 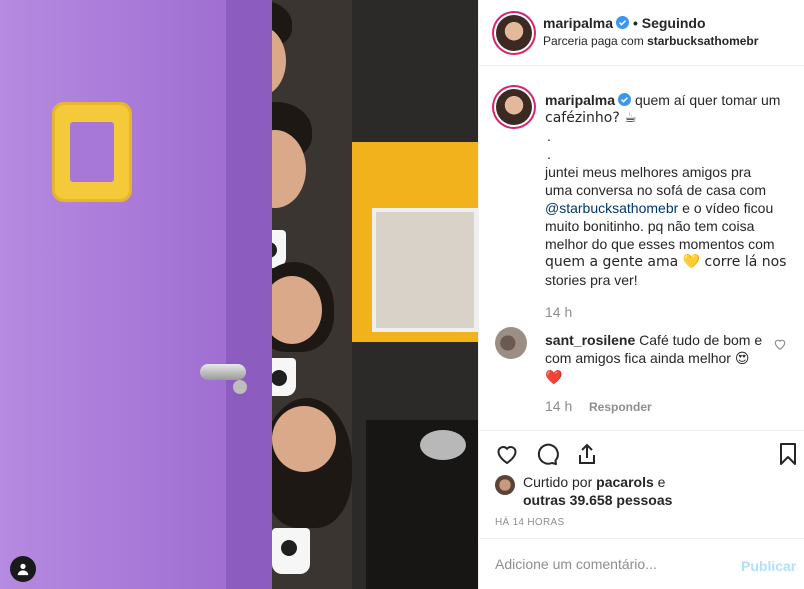 What do you see at coordinates (695, 340) in the screenshot?
I see `comment-text: Café tudo de bom` at bounding box center [695, 340].